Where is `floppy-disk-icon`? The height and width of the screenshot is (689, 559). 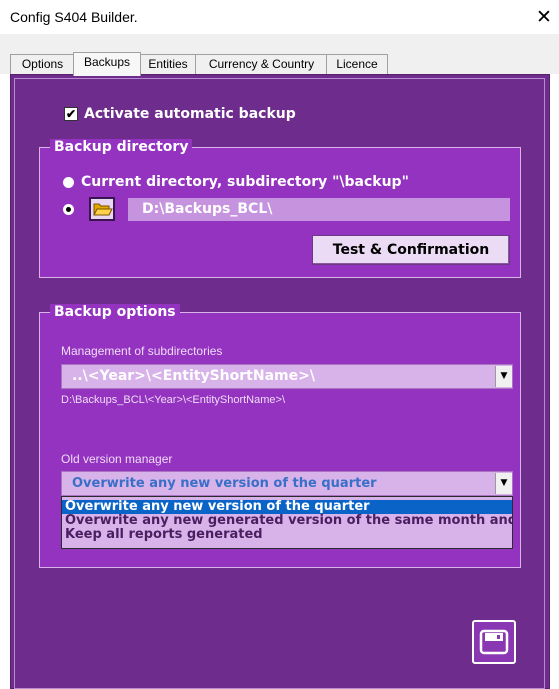 floppy-disk-icon is located at coordinates (494, 642).